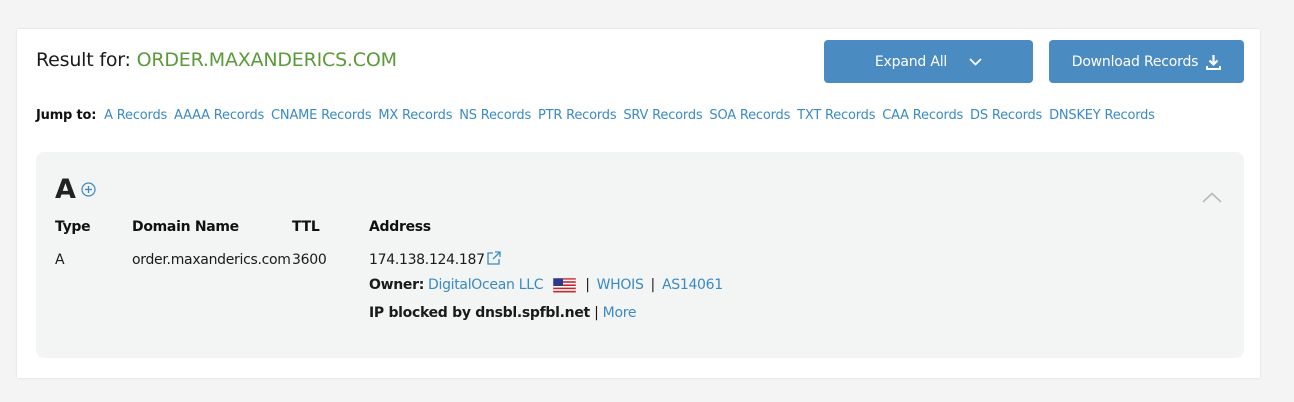 This screenshot has height=402, width=1294. I want to click on column-header-domain: Domain Name, so click(185, 227).